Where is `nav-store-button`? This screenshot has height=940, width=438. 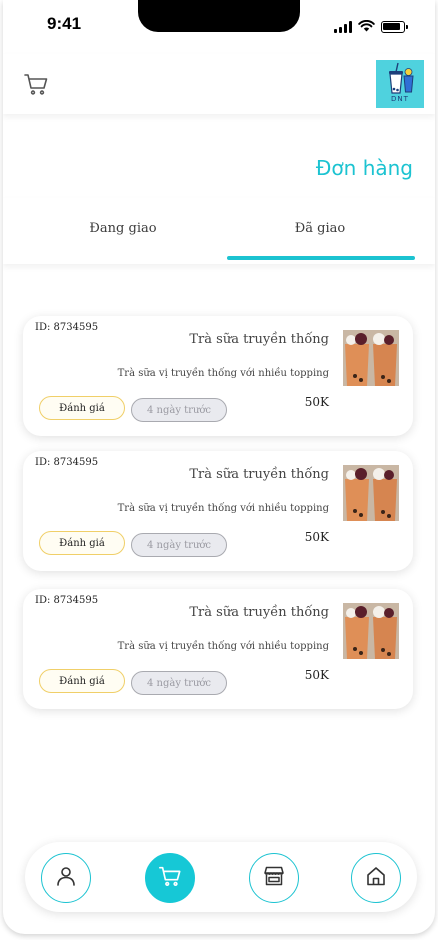
nav-store-button is located at coordinates (274, 878).